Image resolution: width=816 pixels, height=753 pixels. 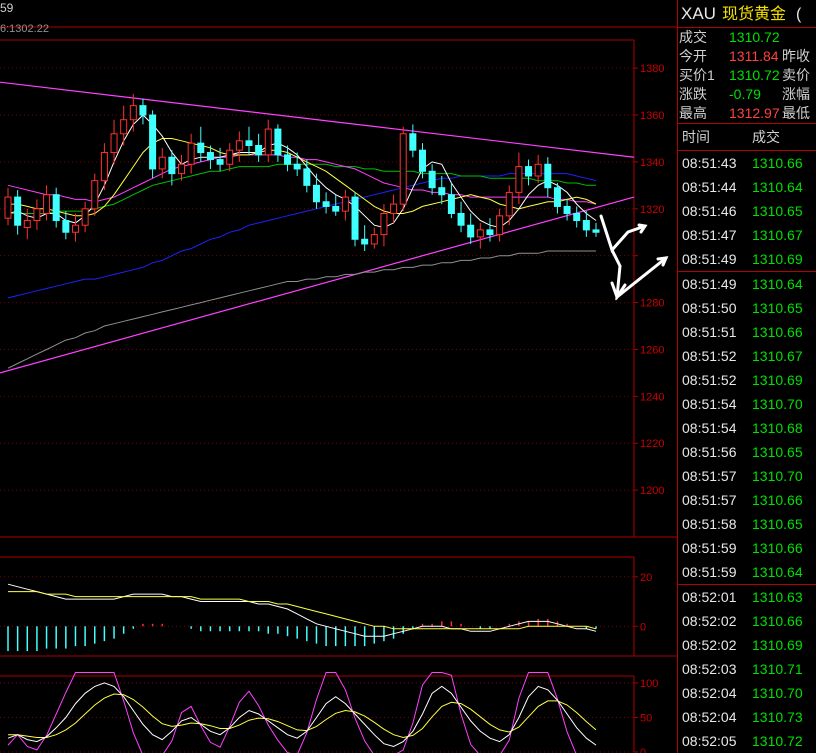 I want to click on quote-label-secondary: 昨收, so click(x=796, y=56).